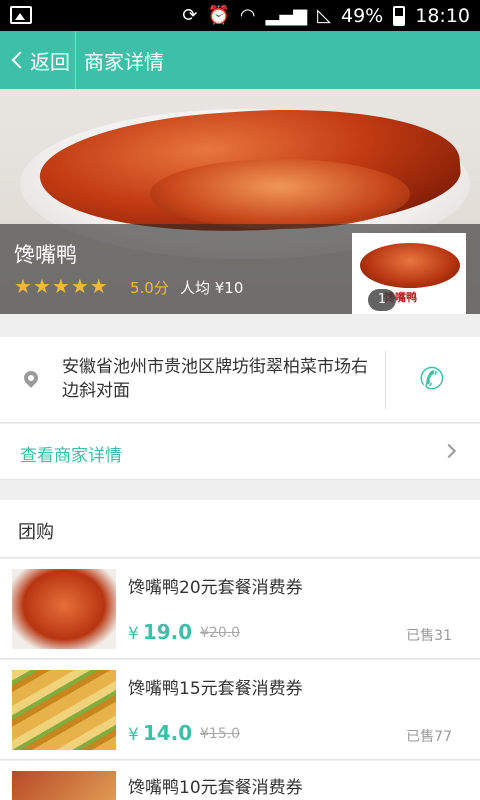 This screenshot has height=800, width=480. Describe the element at coordinates (21, 15) in the screenshot. I see `gallery-notification-icon` at that location.